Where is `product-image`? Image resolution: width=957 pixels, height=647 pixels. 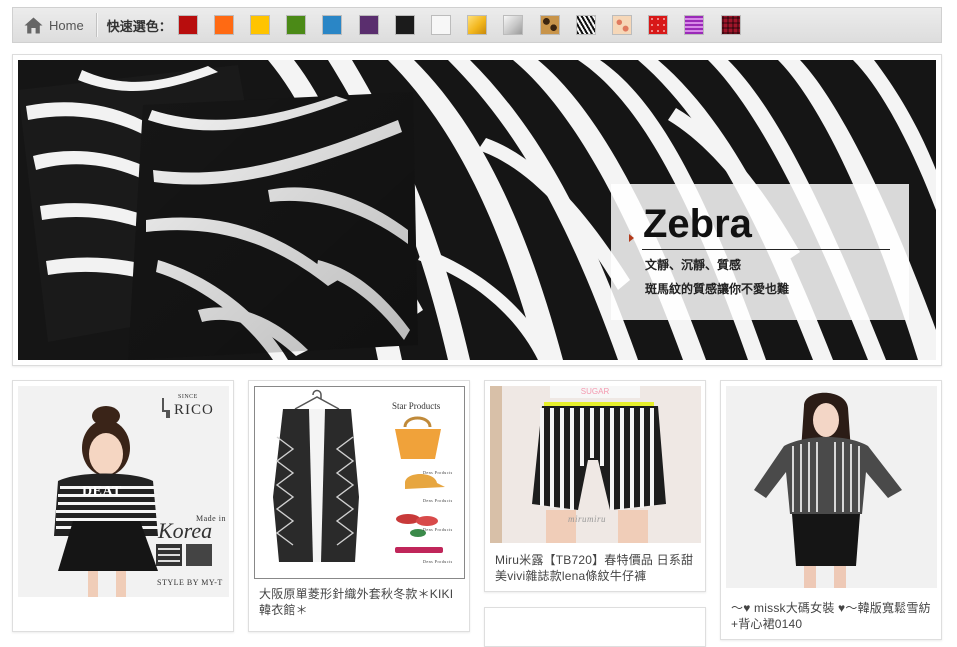 product-image is located at coordinates (831, 487).